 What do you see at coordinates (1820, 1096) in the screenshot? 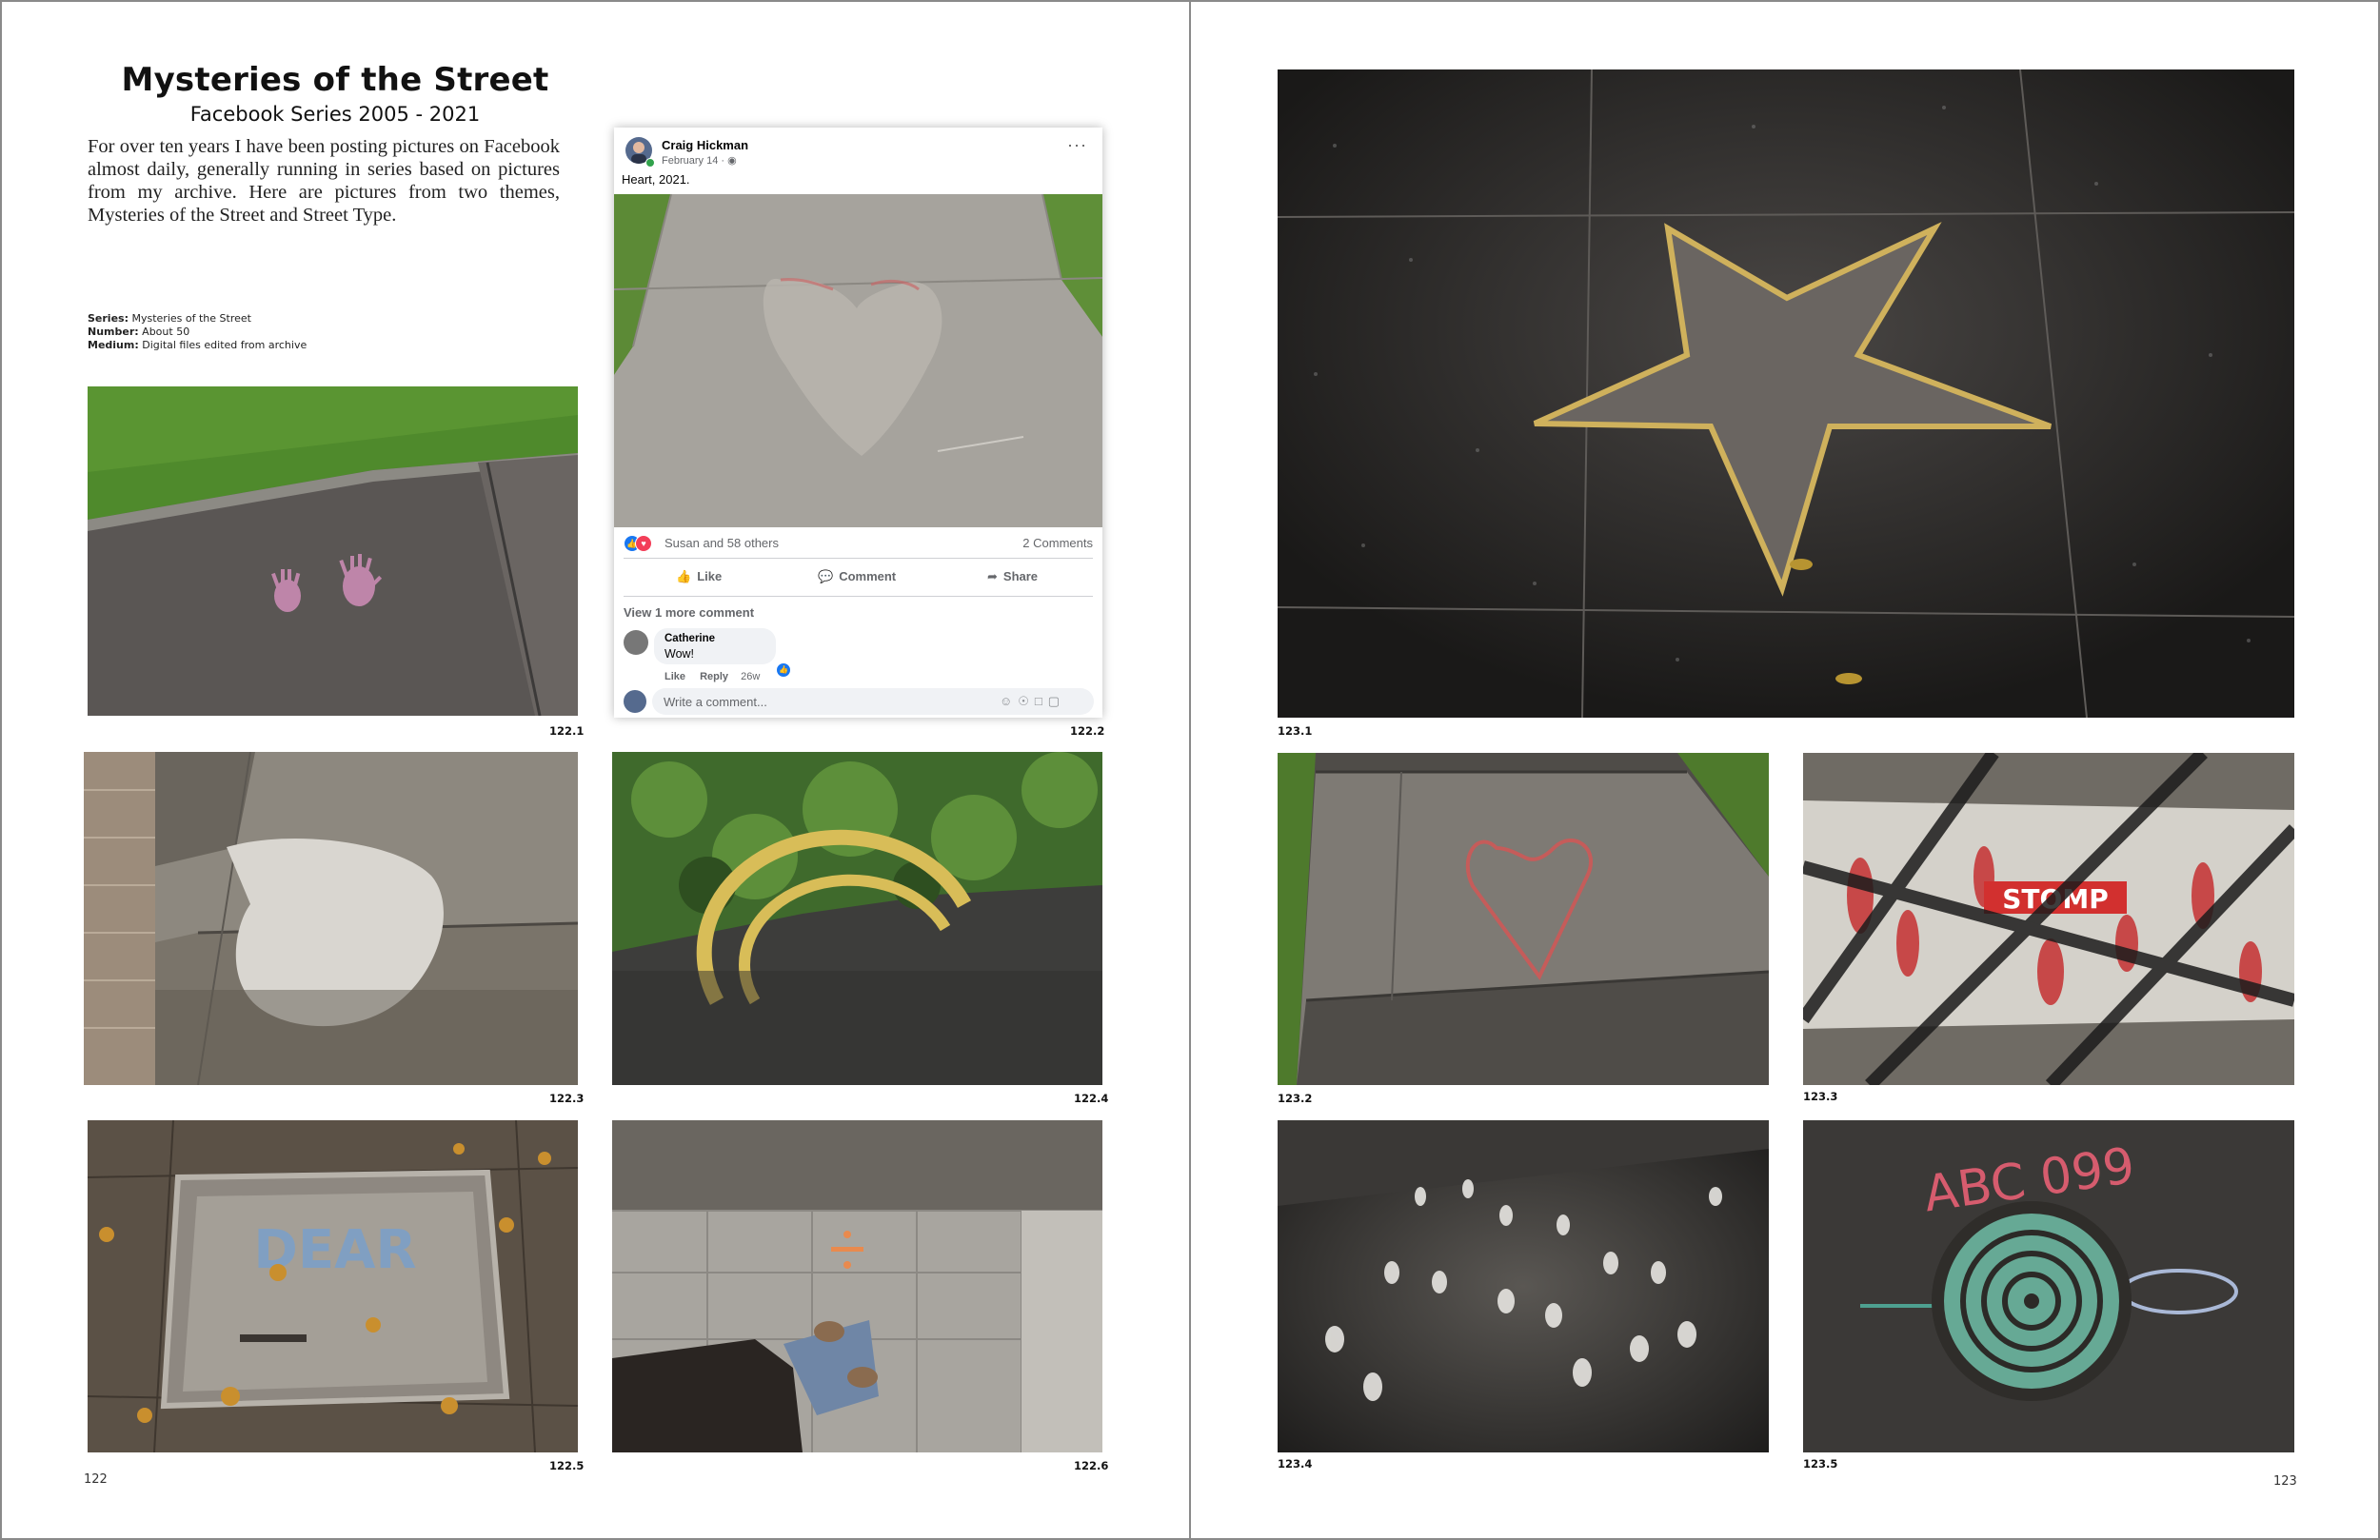
I see `caption-123-3: 123.3` at bounding box center [1820, 1096].